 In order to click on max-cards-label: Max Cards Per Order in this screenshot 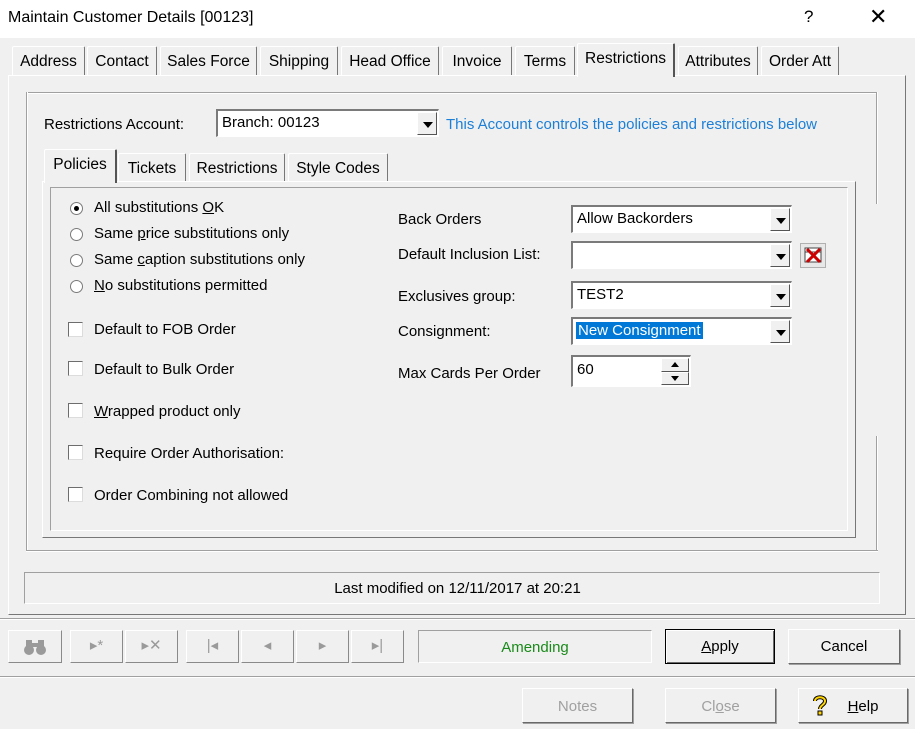, I will do `click(469, 373)`.